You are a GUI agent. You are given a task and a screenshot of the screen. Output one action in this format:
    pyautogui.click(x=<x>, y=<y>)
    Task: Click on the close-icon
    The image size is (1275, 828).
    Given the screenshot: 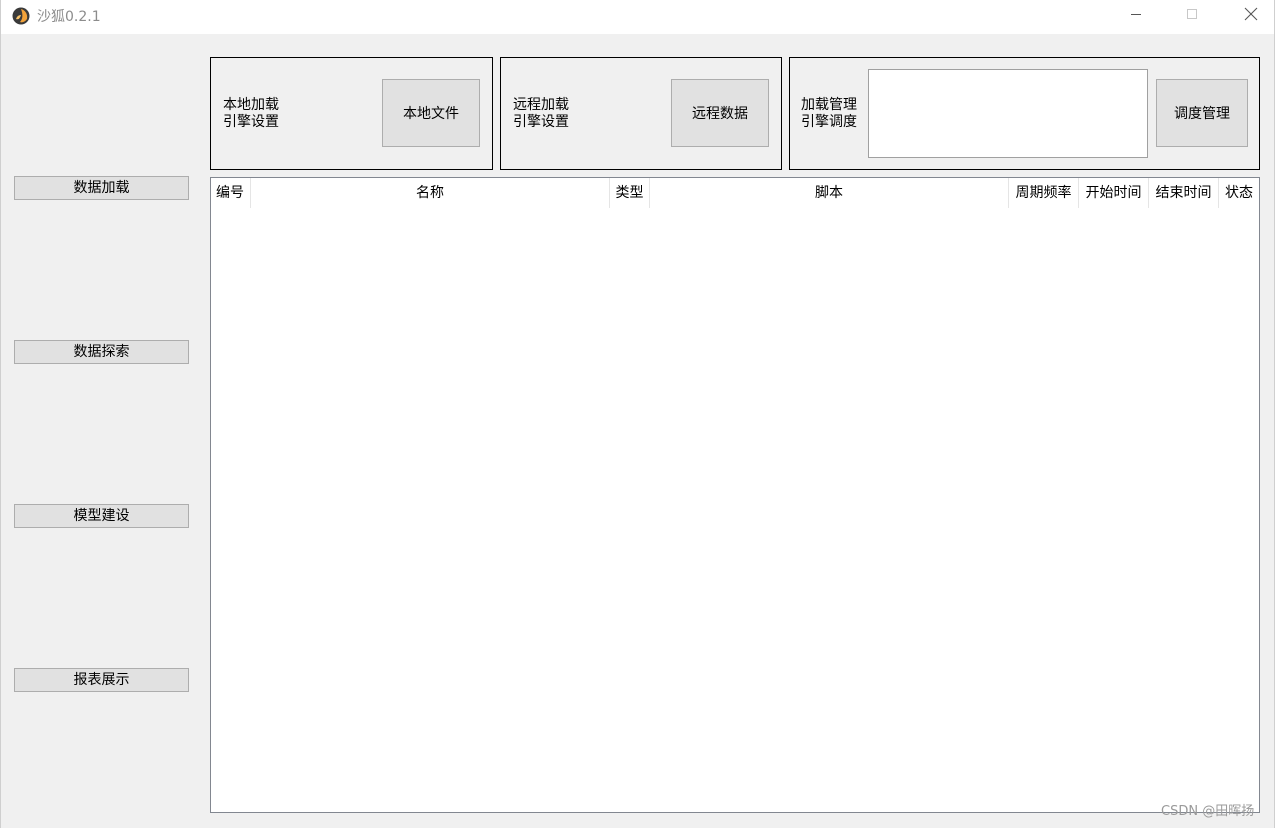 What is the action you would take?
    pyautogui.click(x=1251, y=16)
    